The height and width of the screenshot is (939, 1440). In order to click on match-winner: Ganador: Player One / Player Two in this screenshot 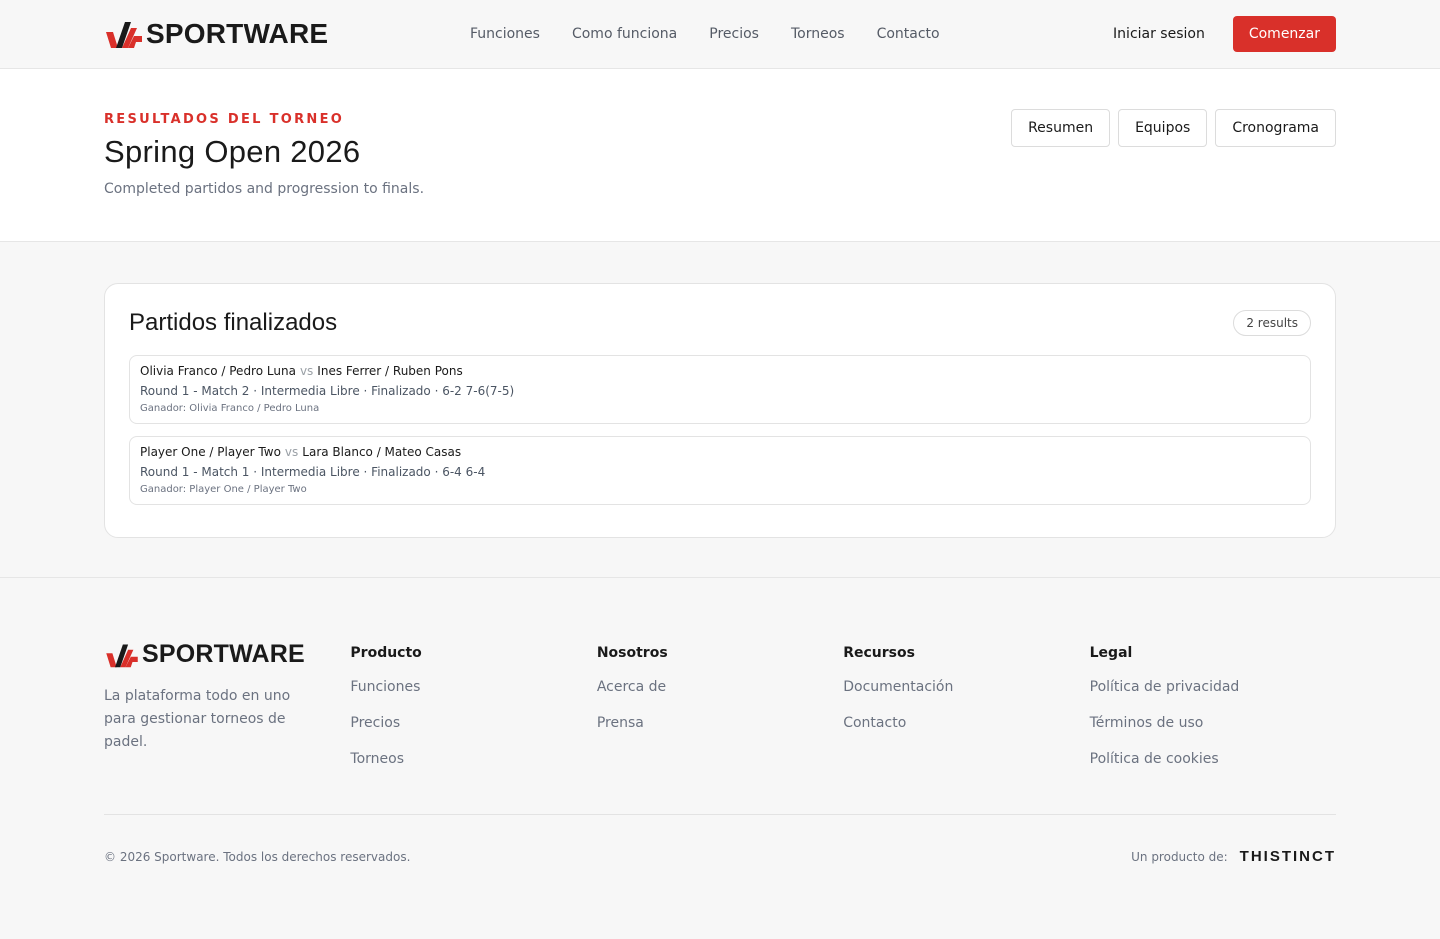, I will do `click(223, 489)`.